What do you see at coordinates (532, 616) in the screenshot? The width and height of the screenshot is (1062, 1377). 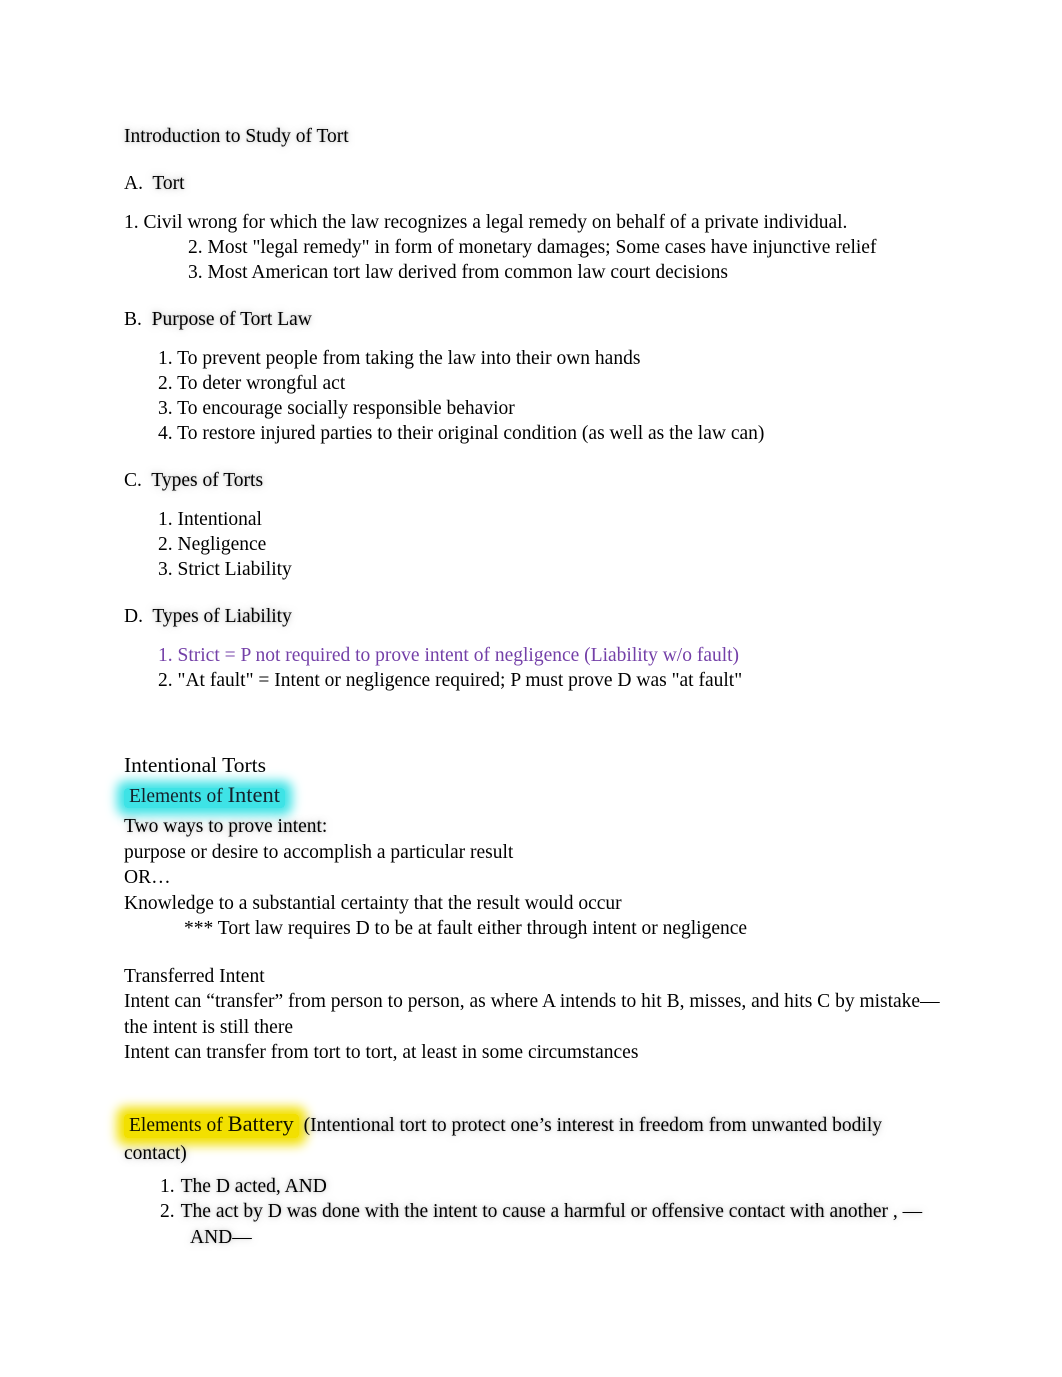 I see `section-heading-d: D. Types of Liability` at bounding box center [532, 616].